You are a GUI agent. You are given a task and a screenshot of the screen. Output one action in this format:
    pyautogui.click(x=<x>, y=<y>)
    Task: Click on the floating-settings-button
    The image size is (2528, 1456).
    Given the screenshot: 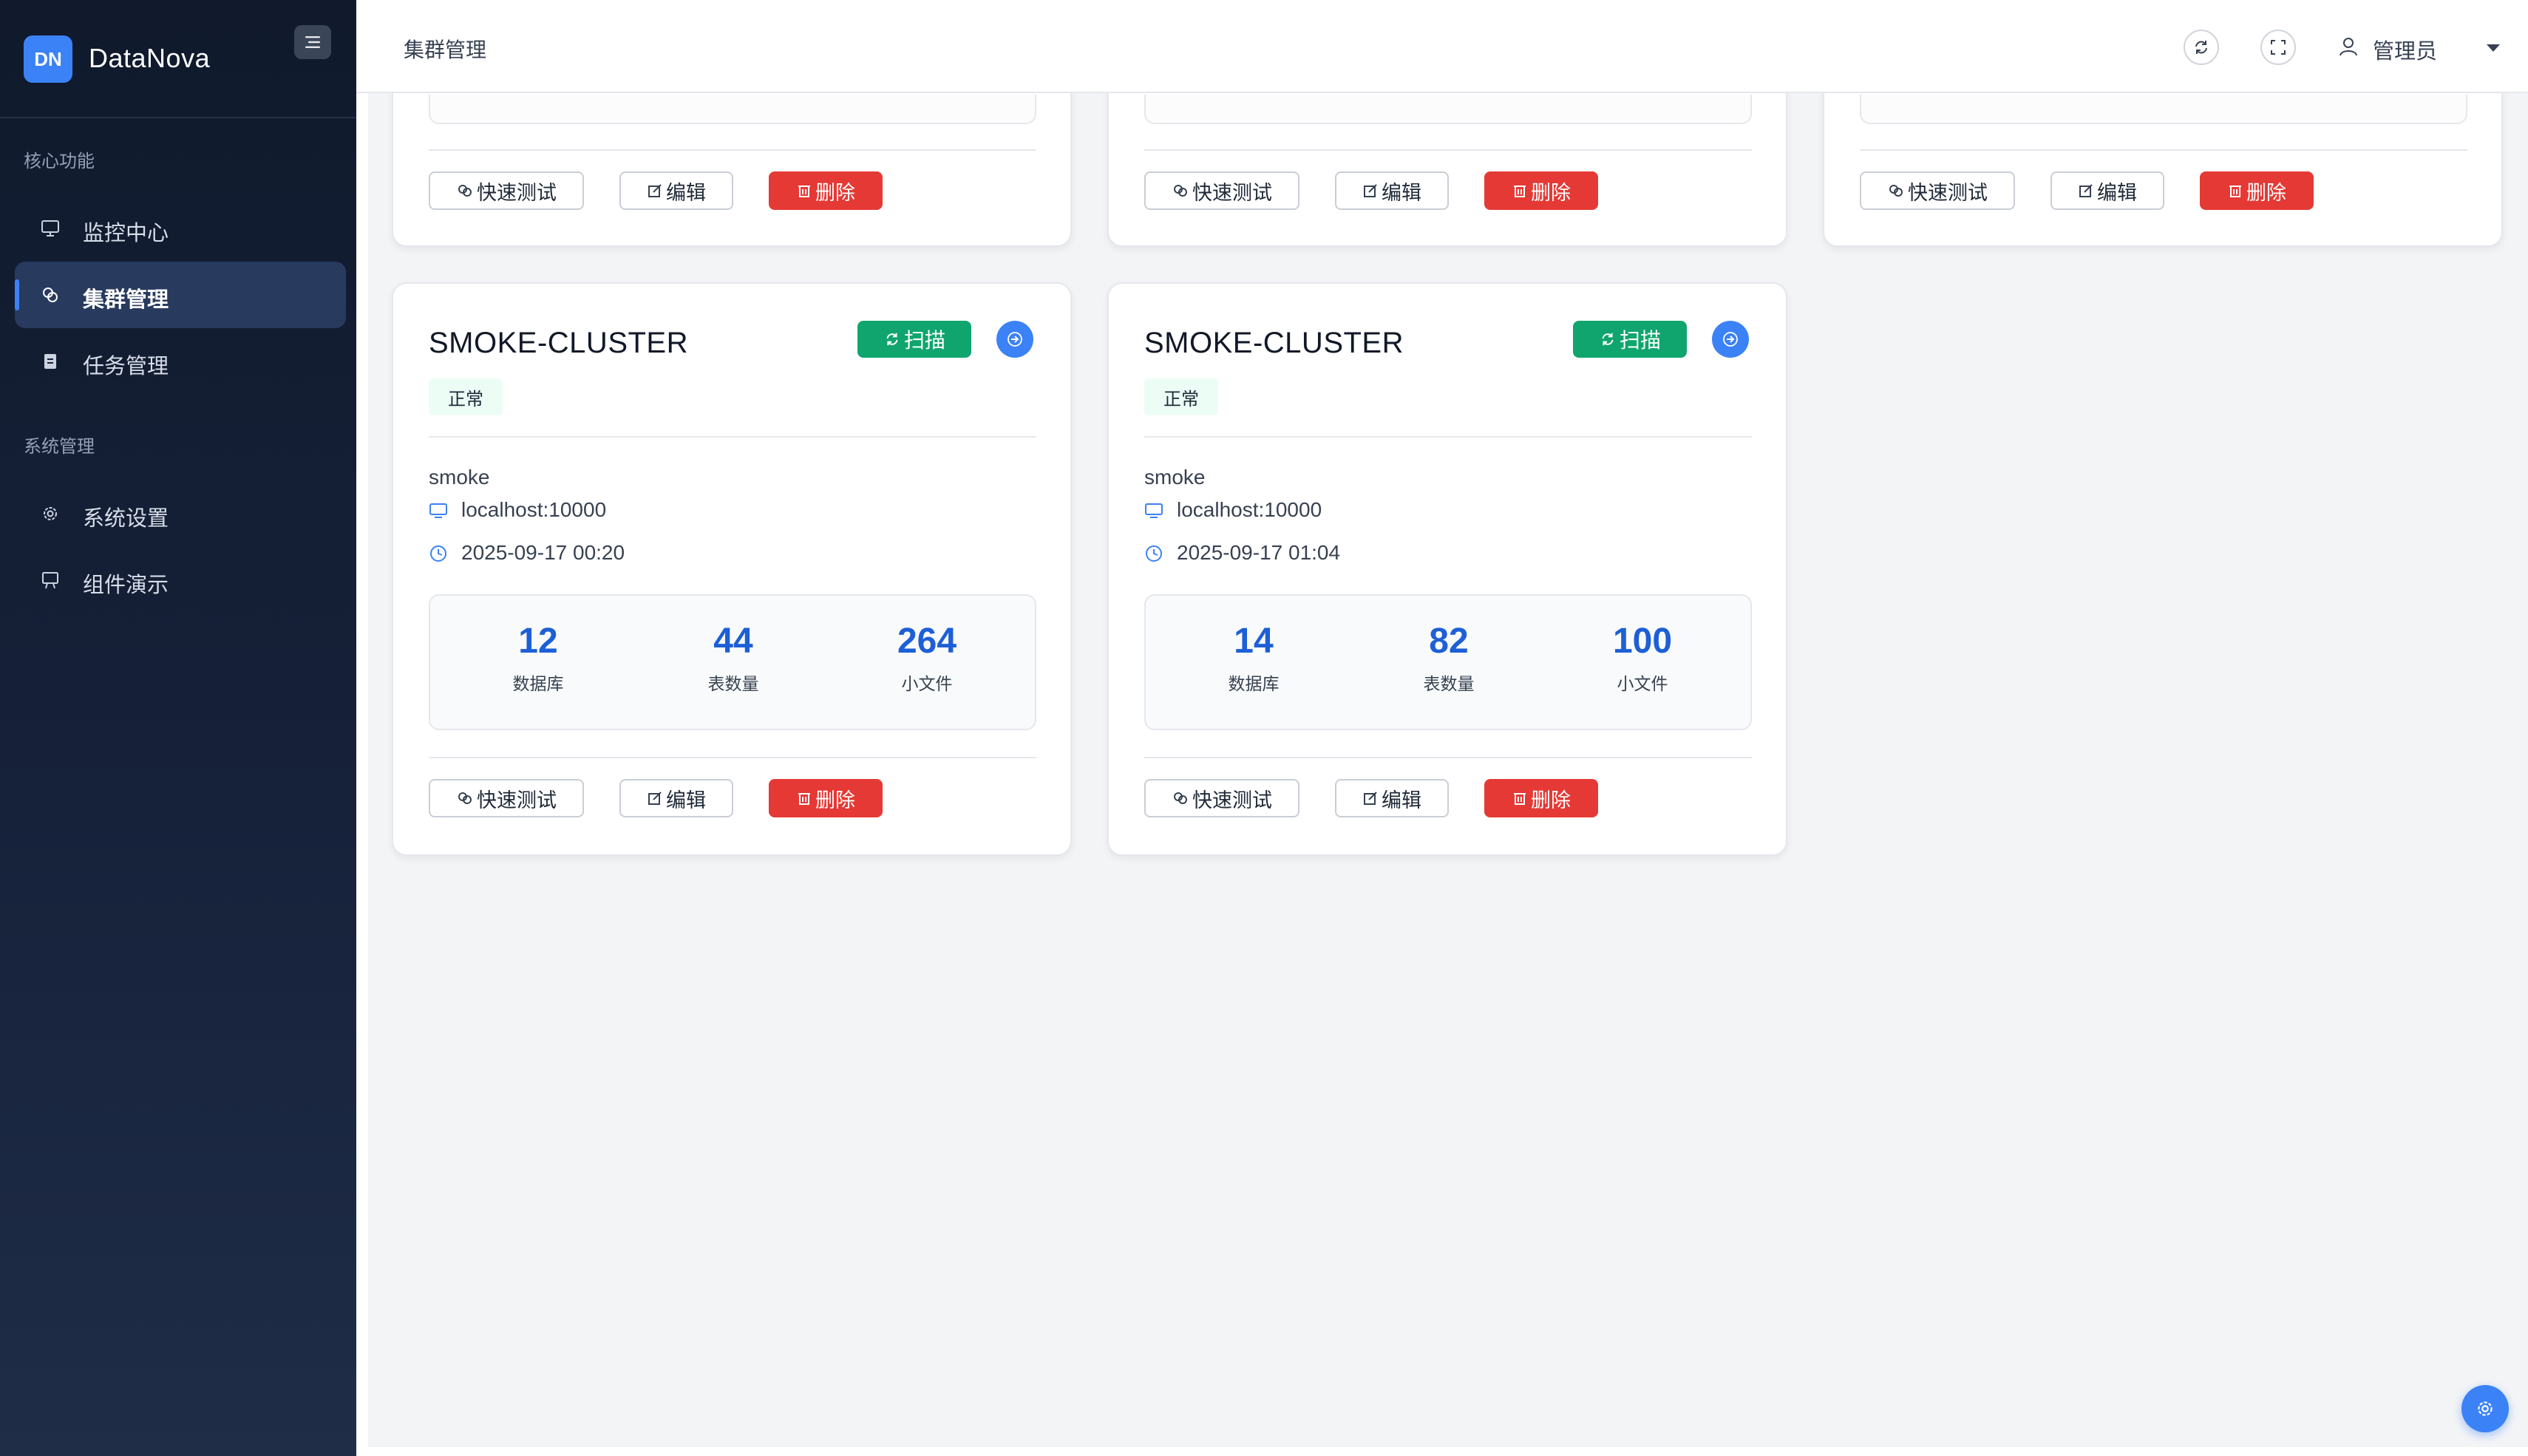 What is the action you would take?
    pyautogui.click(x=2485, y=1408)
    